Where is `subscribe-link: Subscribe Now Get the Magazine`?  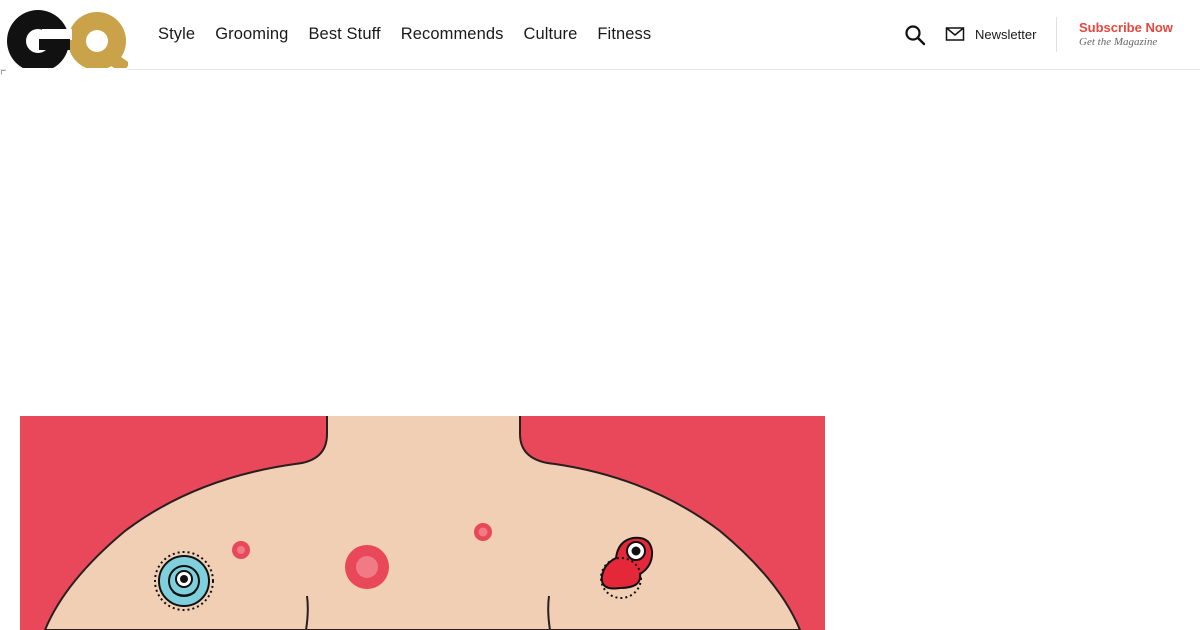
subscribe-link: Subscribe Now Get the Magazine is located at coordinates (1126, 34).